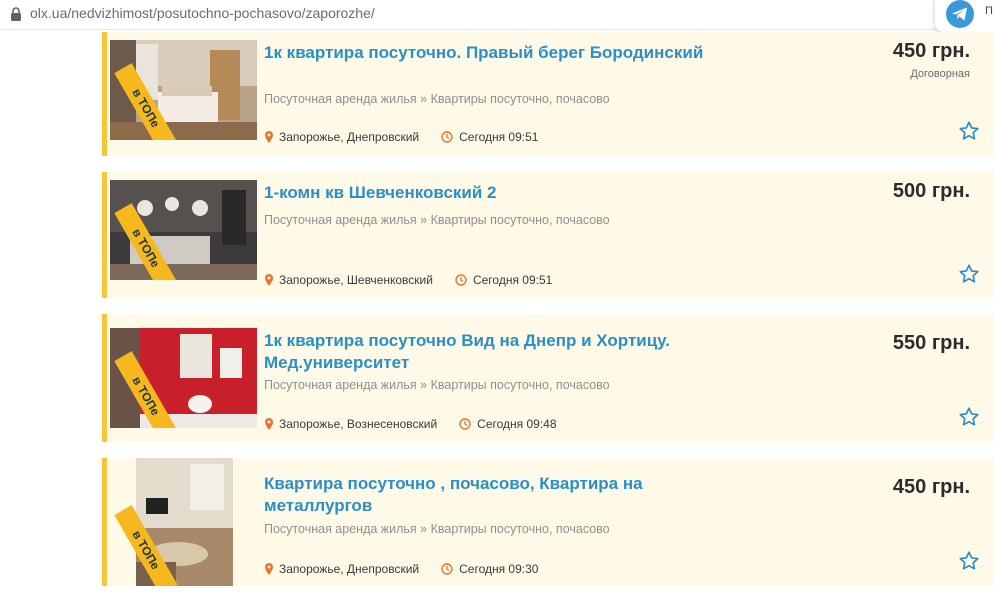 This screenshot has height=601, width=994. What do you see at coordinates (960, 14) in the screenshot?
I see `telegram-icon` at bounding box center [960, 14].